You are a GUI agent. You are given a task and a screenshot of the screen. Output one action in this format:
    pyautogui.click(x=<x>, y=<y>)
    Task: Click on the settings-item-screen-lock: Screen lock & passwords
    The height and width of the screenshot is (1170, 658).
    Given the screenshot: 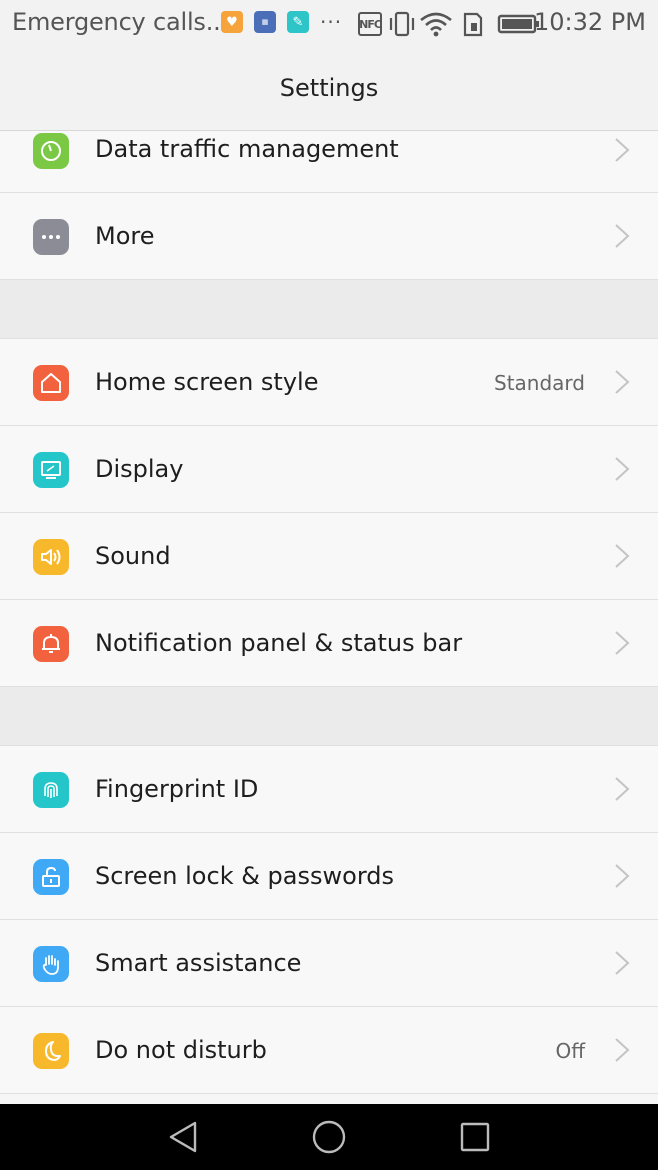 What is the action you would take?
    pyautogui.click(x=329, y=876)
    